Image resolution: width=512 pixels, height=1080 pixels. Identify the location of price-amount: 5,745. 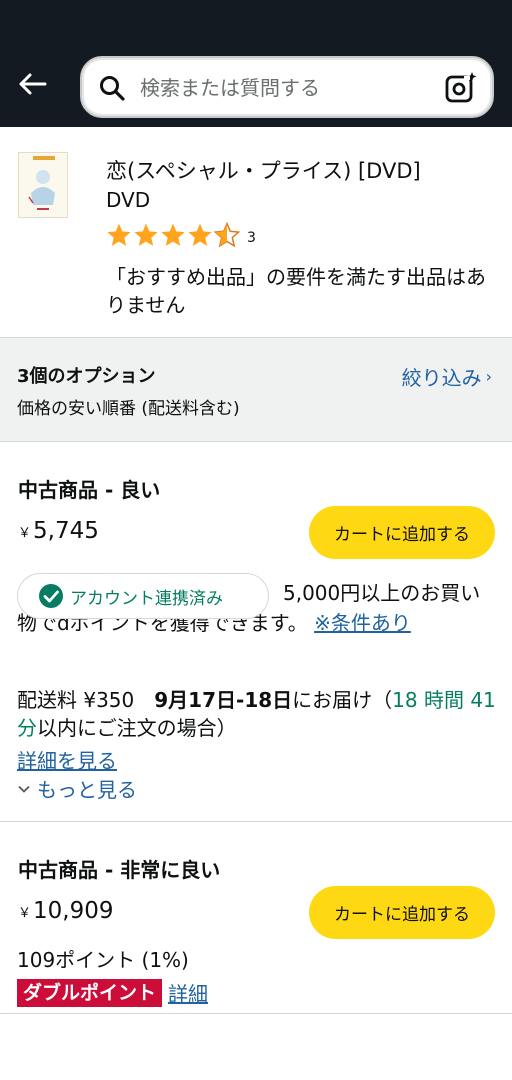
(66, 531).